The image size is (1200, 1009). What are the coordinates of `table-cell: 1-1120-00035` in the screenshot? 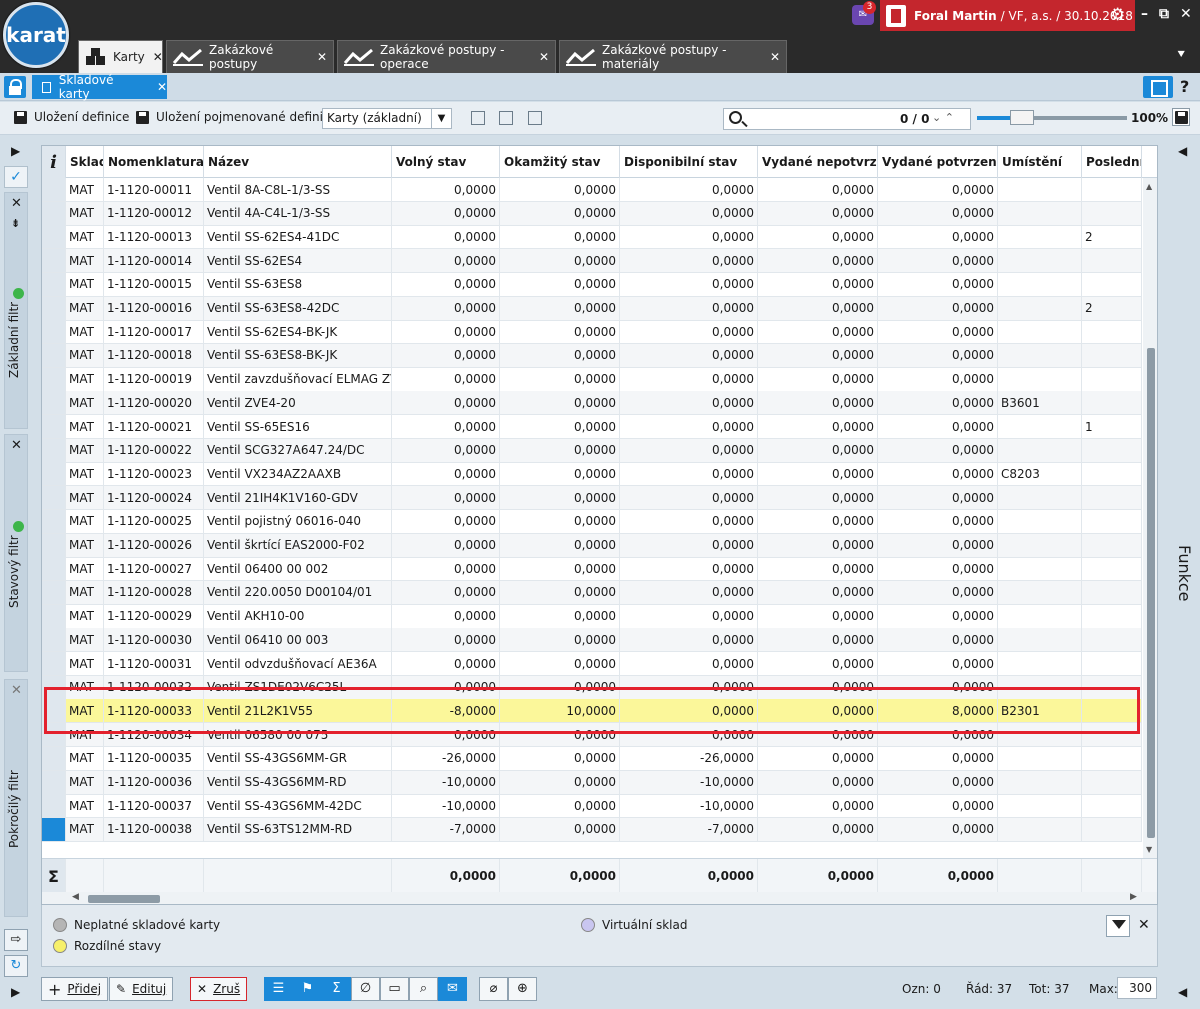 It's located at (154, 758).